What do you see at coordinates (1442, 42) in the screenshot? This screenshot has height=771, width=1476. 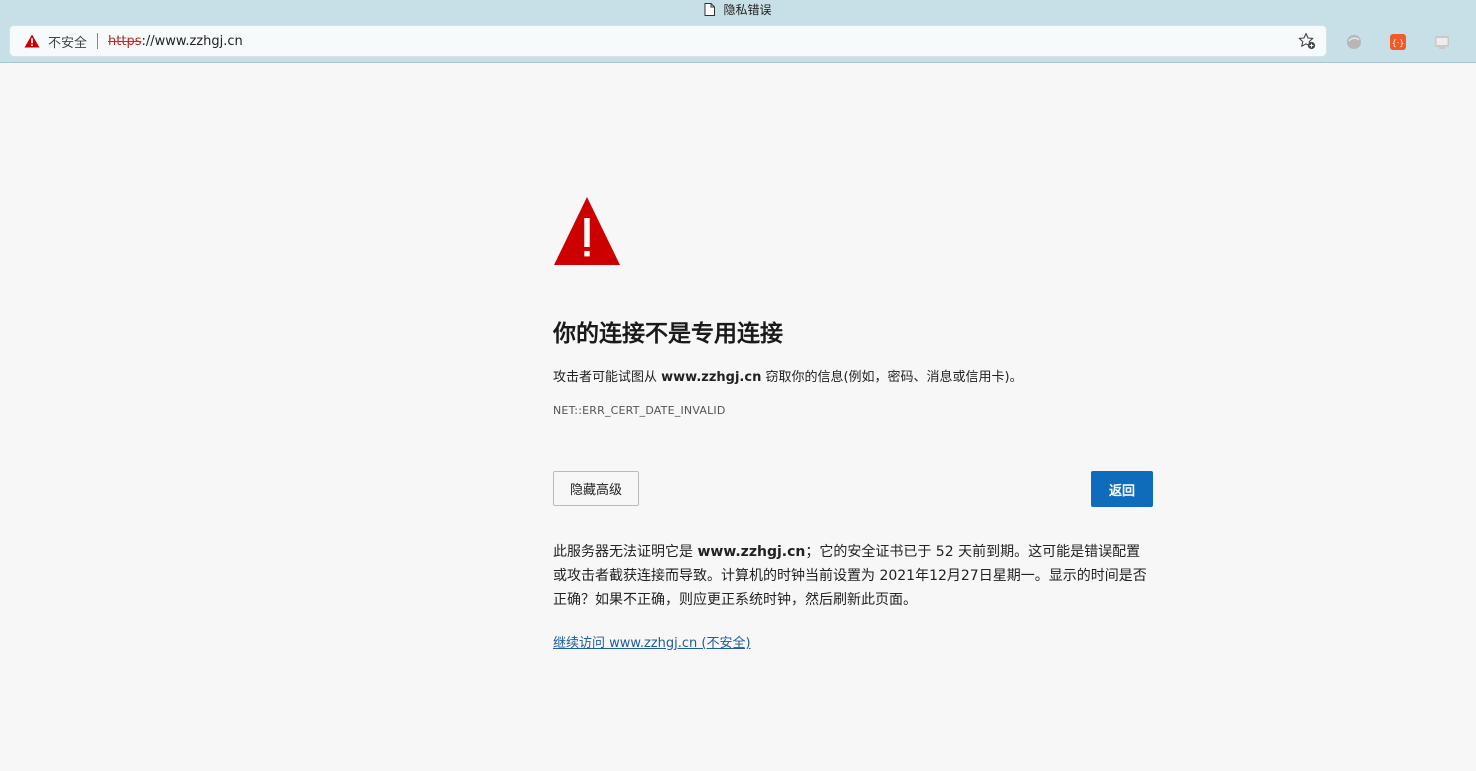 I see `extension-window-icon` at bounding box center [1442, 42].